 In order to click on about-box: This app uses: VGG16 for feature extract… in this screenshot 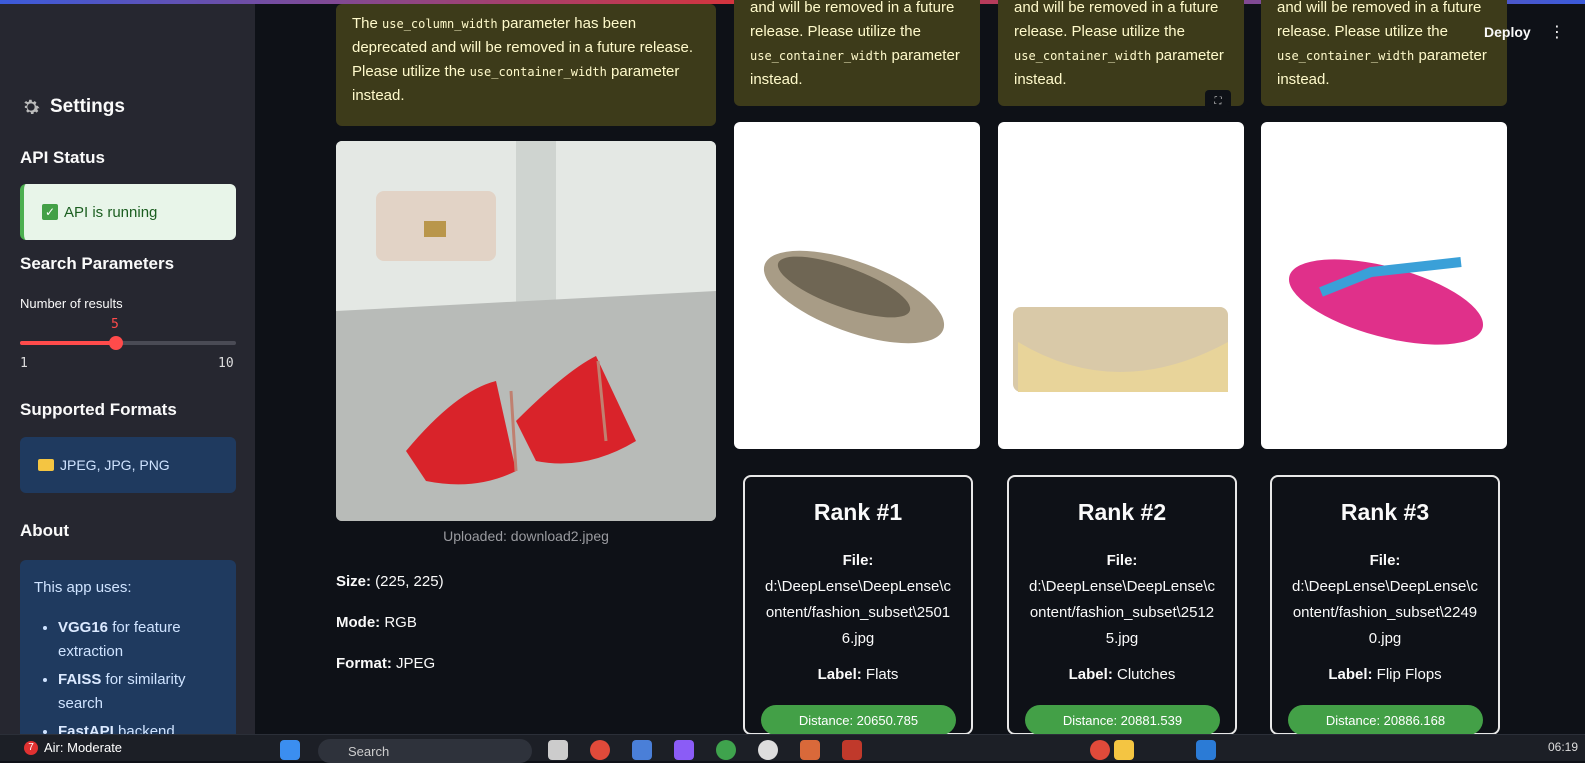, I will do `click(128, 647)`.